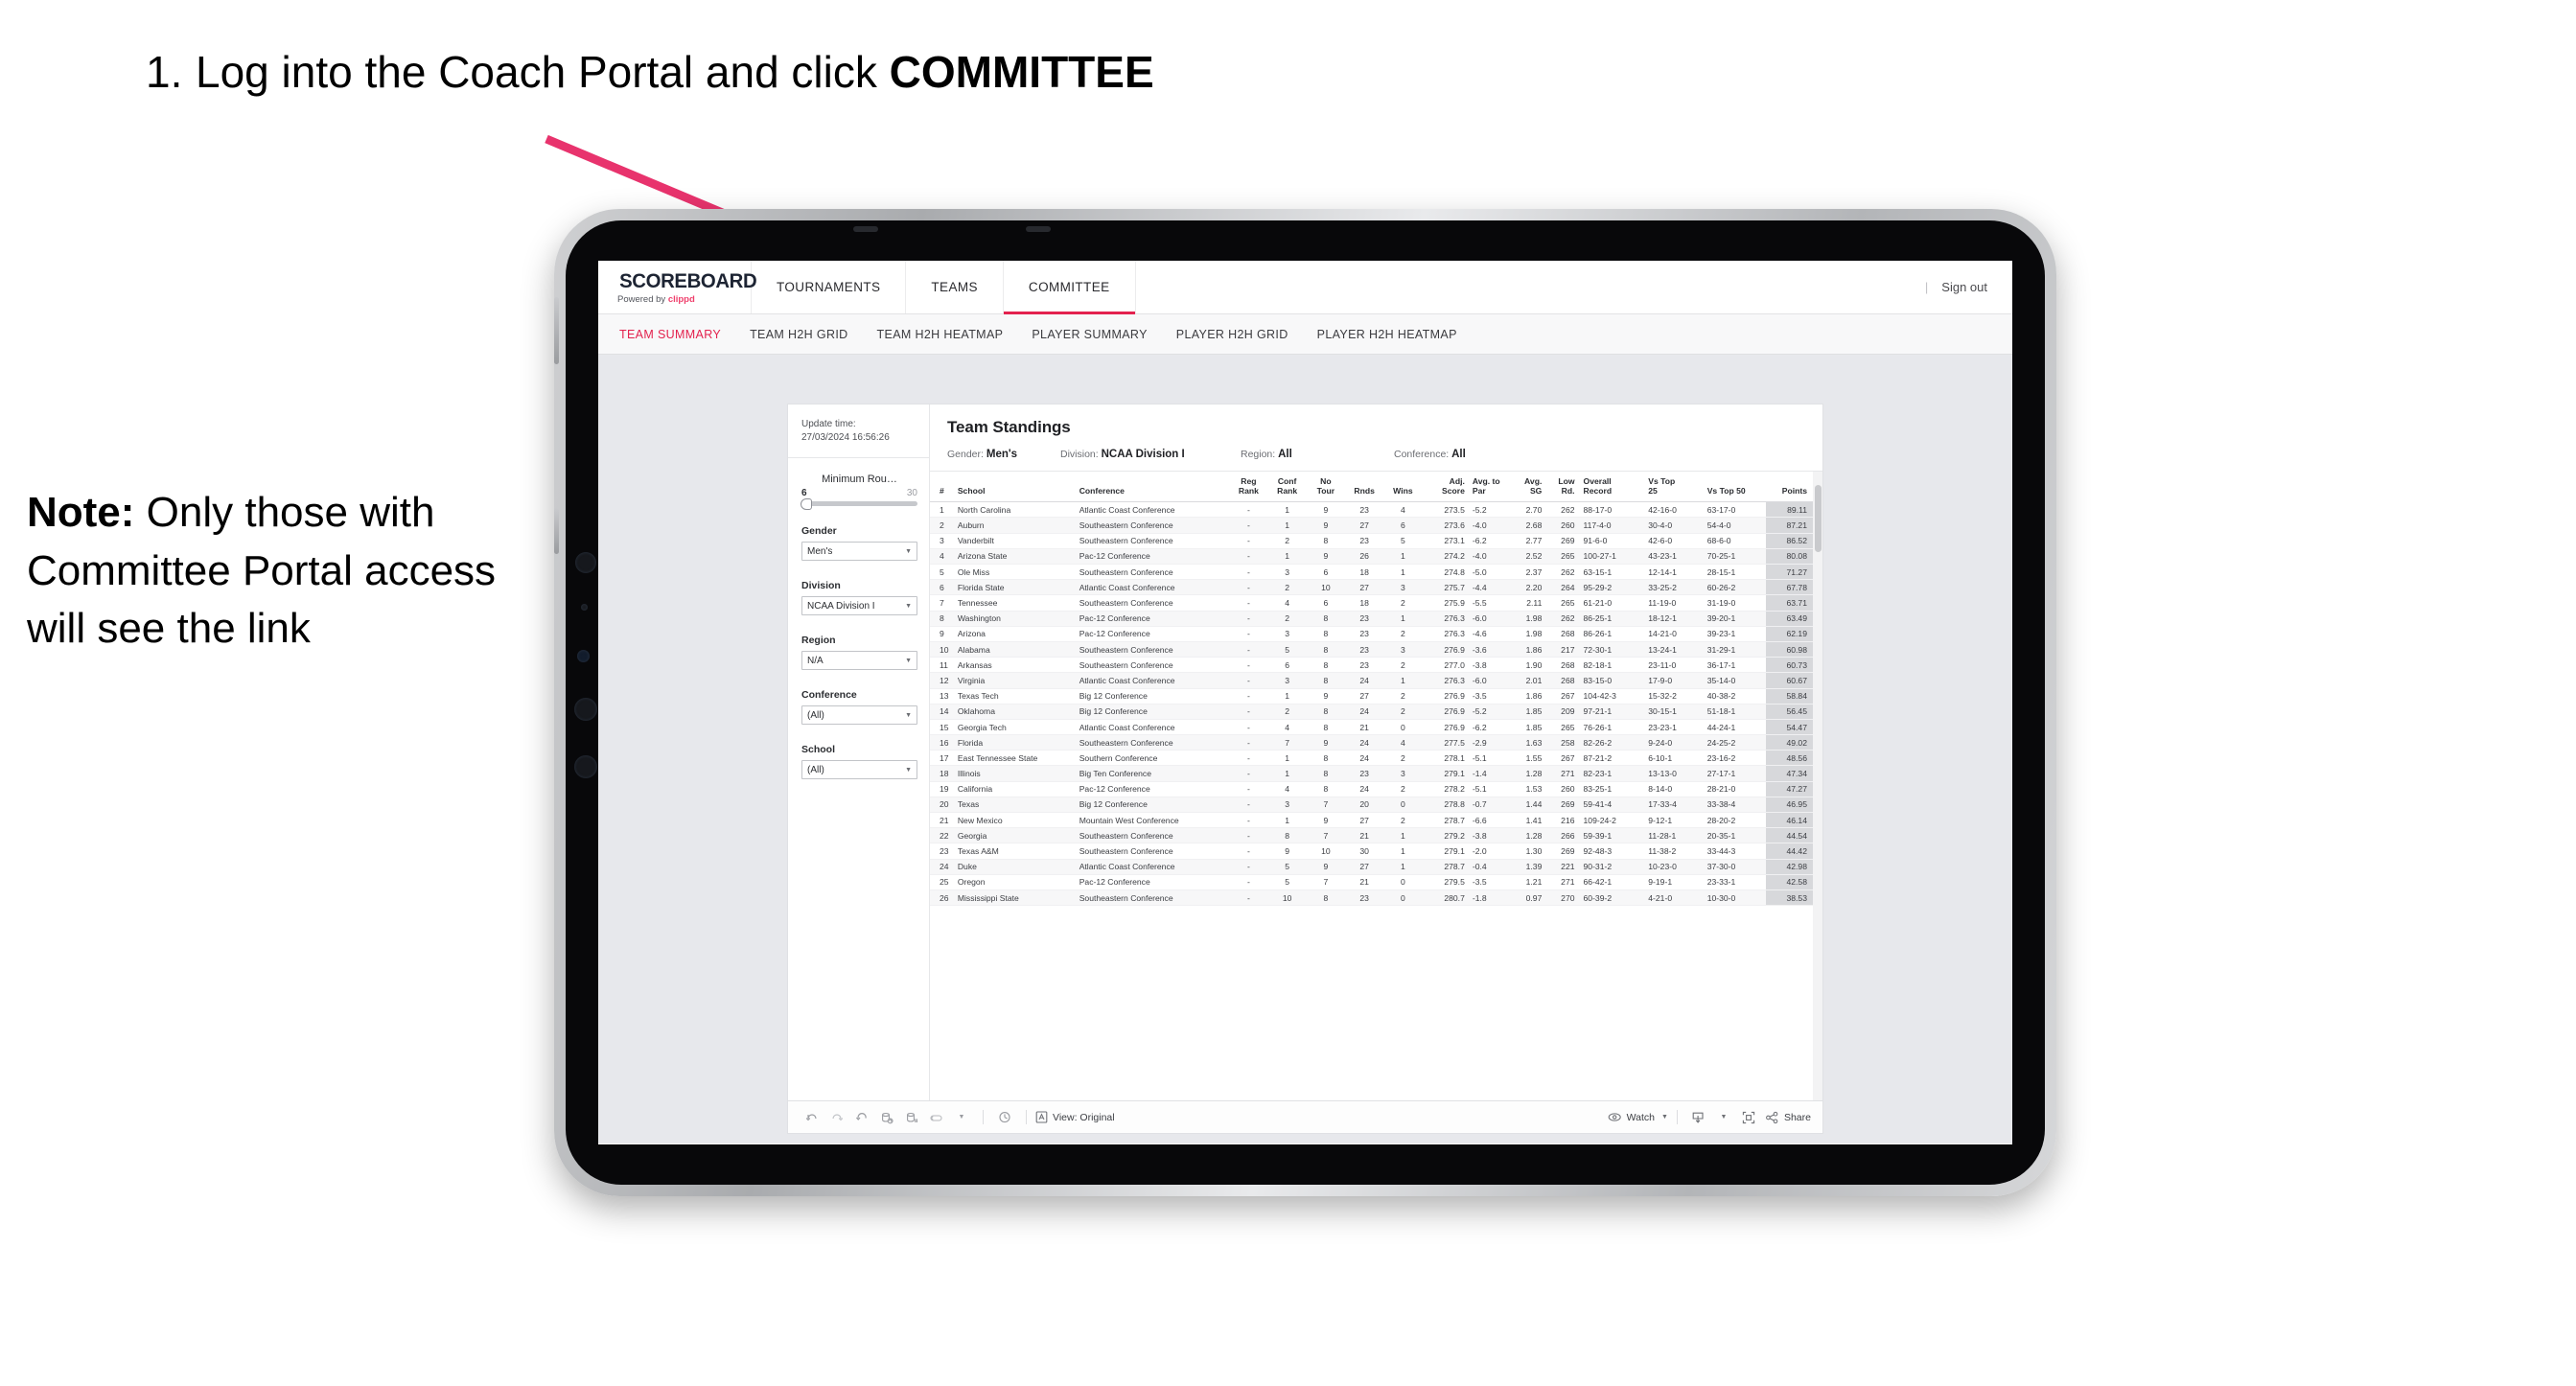 The image size is (2576, 1386). What do you see at coordinates (1364, 488) in the screenshot?
I see `column-header-rnds: Rnds` at bounding box center [1364, 488].